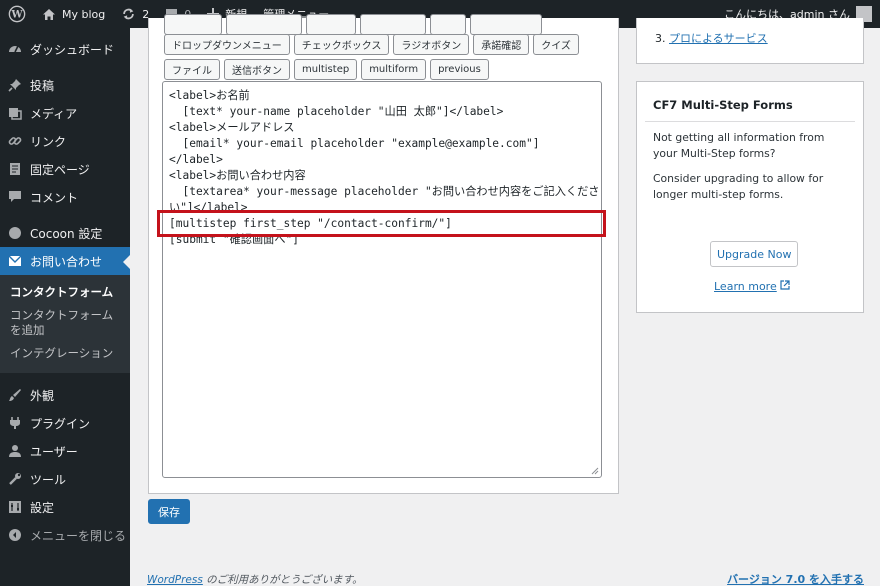  What do you see at coordinates (15, 141) in the screenshot?
I see `link-icon` at bounding box center [15, 141].